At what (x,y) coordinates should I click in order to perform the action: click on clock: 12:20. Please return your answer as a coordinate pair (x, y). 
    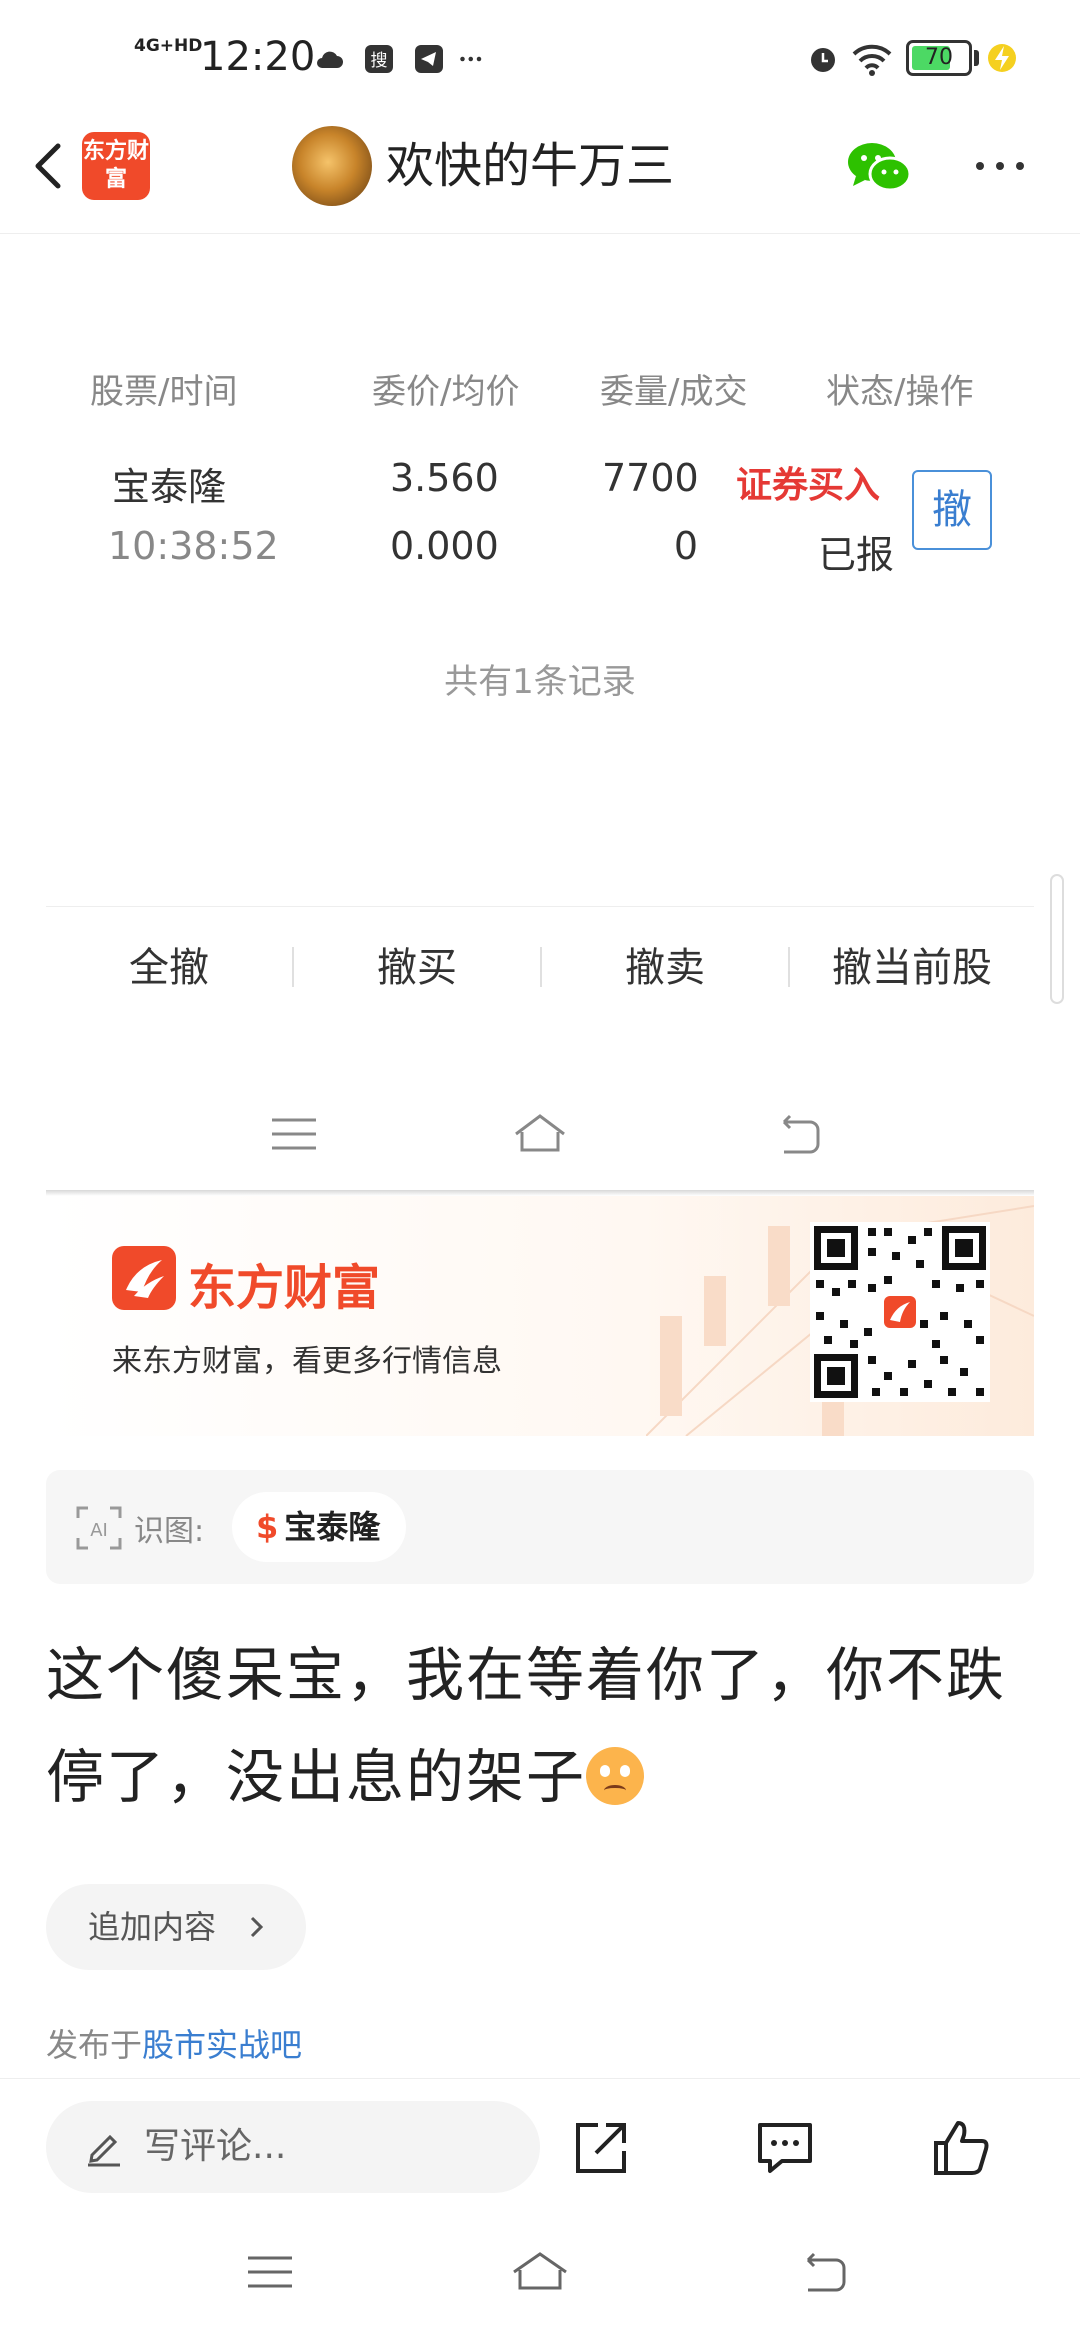
    Looking at the image, I should click on (258, 57).